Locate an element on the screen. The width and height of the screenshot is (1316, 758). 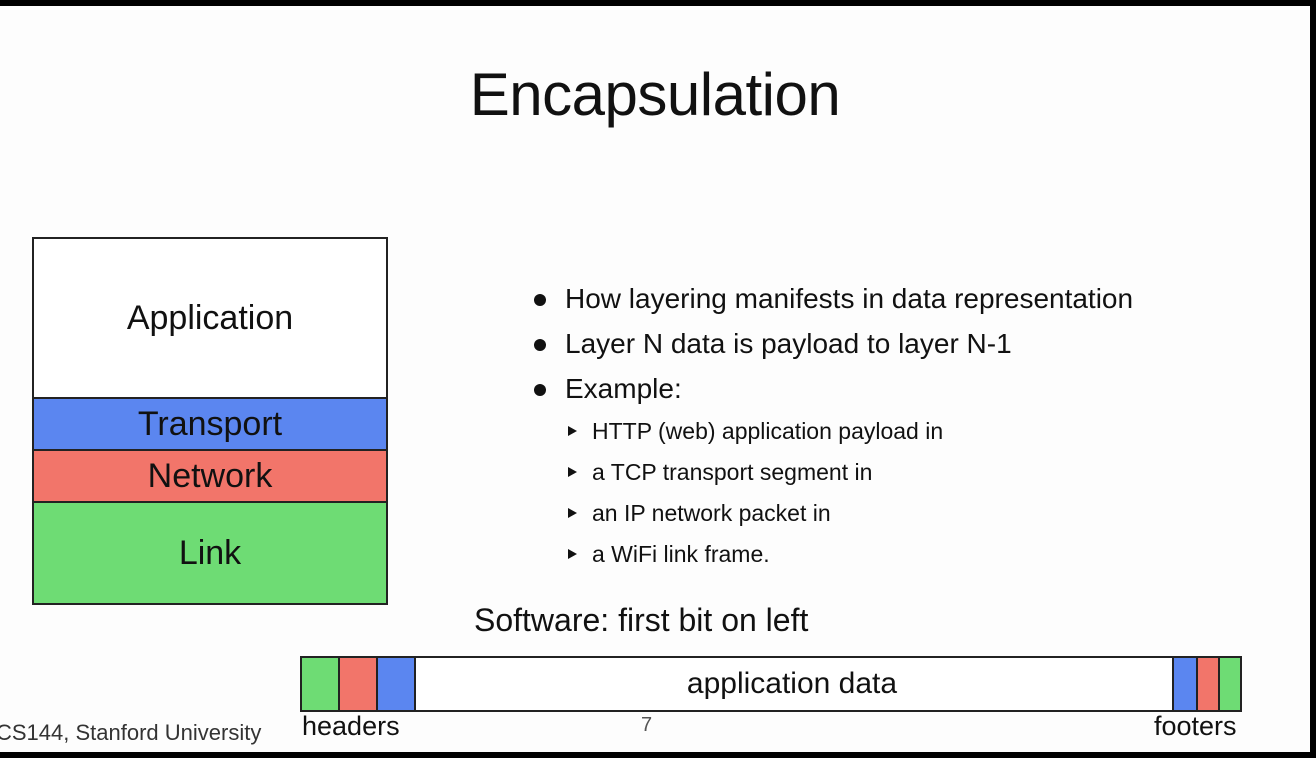
sub-bullet-item: a TCP transport segment in is located at coordinates (832, 472).